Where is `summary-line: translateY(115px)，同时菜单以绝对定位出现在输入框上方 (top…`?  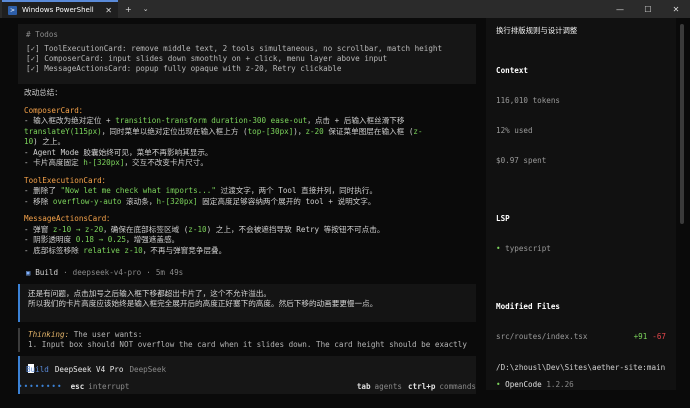 summary-line: translateY(115px)，同时菜单以绝对定位出现在输入框上方 (top… is located at coordinates (223, 131).